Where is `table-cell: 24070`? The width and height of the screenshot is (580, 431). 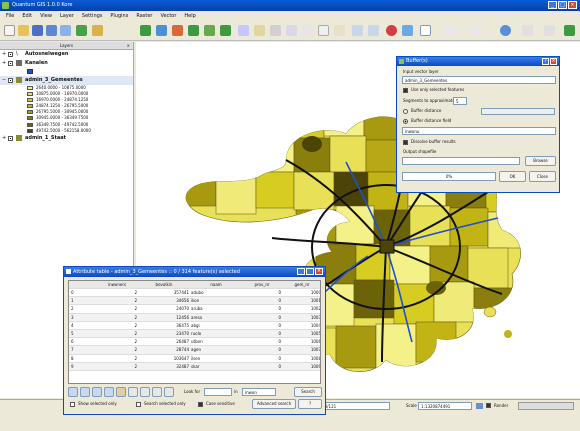
table-cell: 24070 is located at coordinates (164, 309).